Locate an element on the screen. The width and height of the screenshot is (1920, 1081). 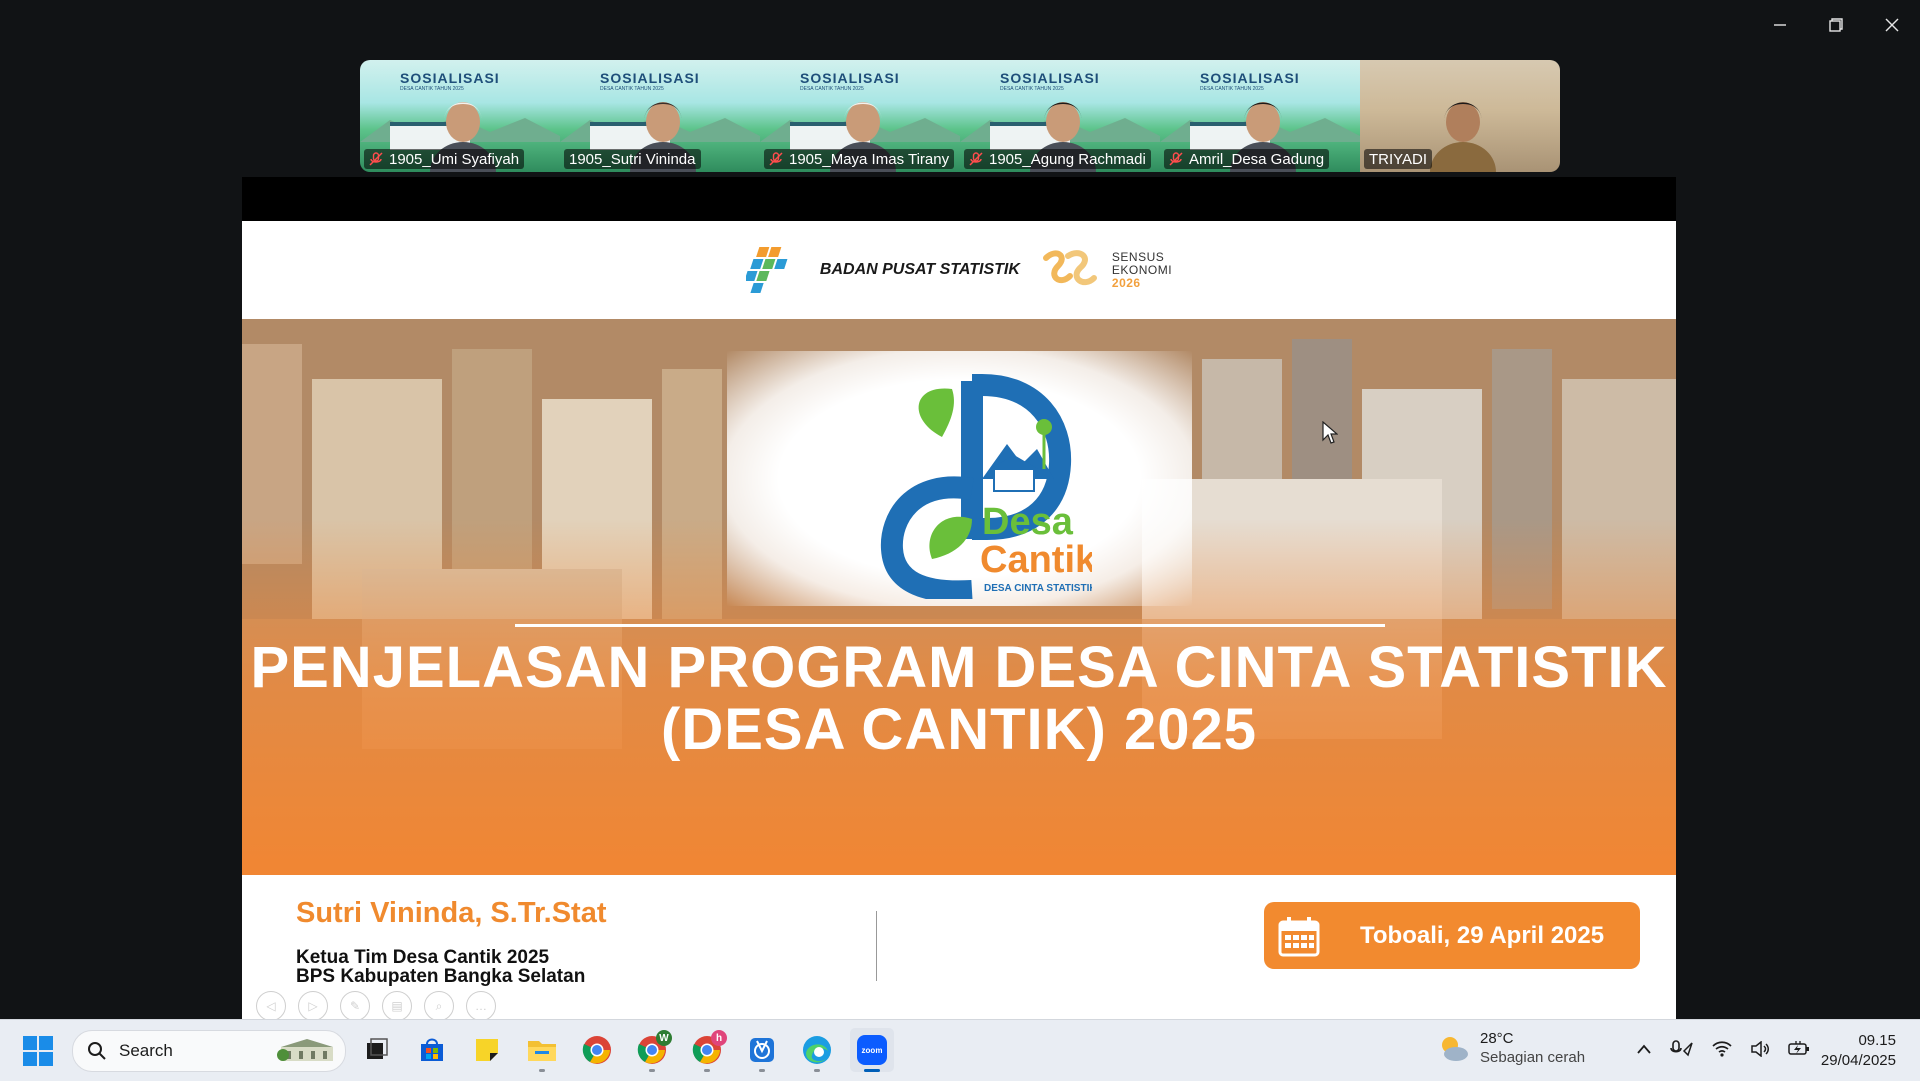
search-box: Search is located at coordinates (209, 1051).